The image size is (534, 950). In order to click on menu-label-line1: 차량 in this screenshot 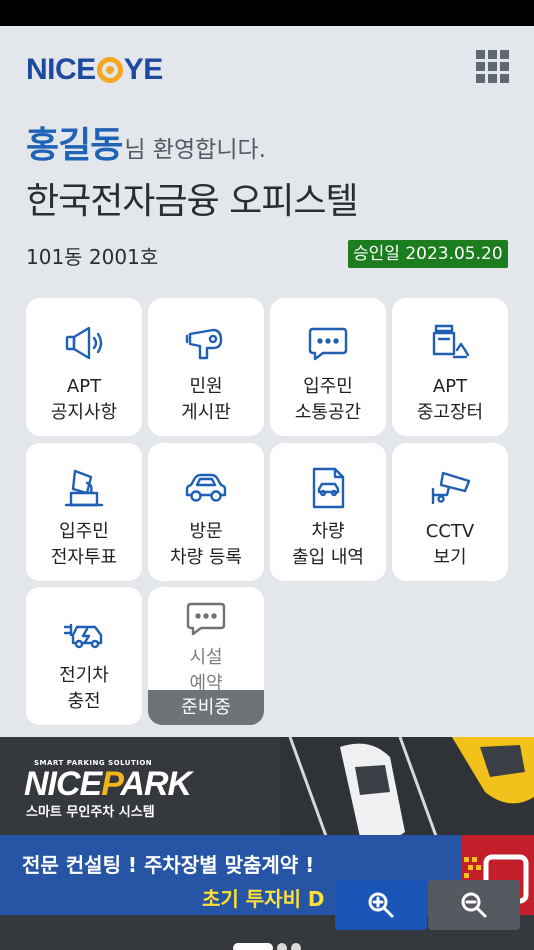, I will do `click(328, 531)`.